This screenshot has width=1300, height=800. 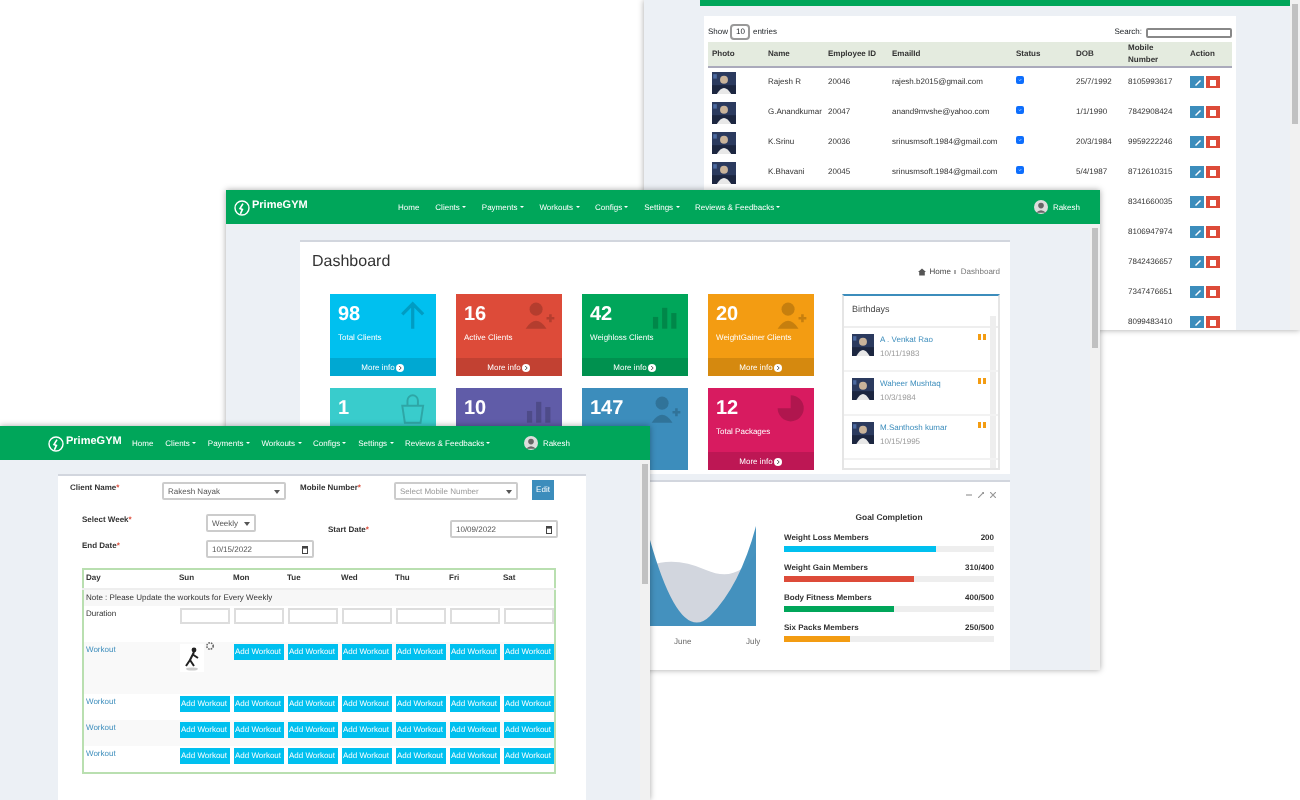 What do you see at coordinates (601, 316) in the screenshot?
I see `stat-value: 42` at bounding box center [601, 316].